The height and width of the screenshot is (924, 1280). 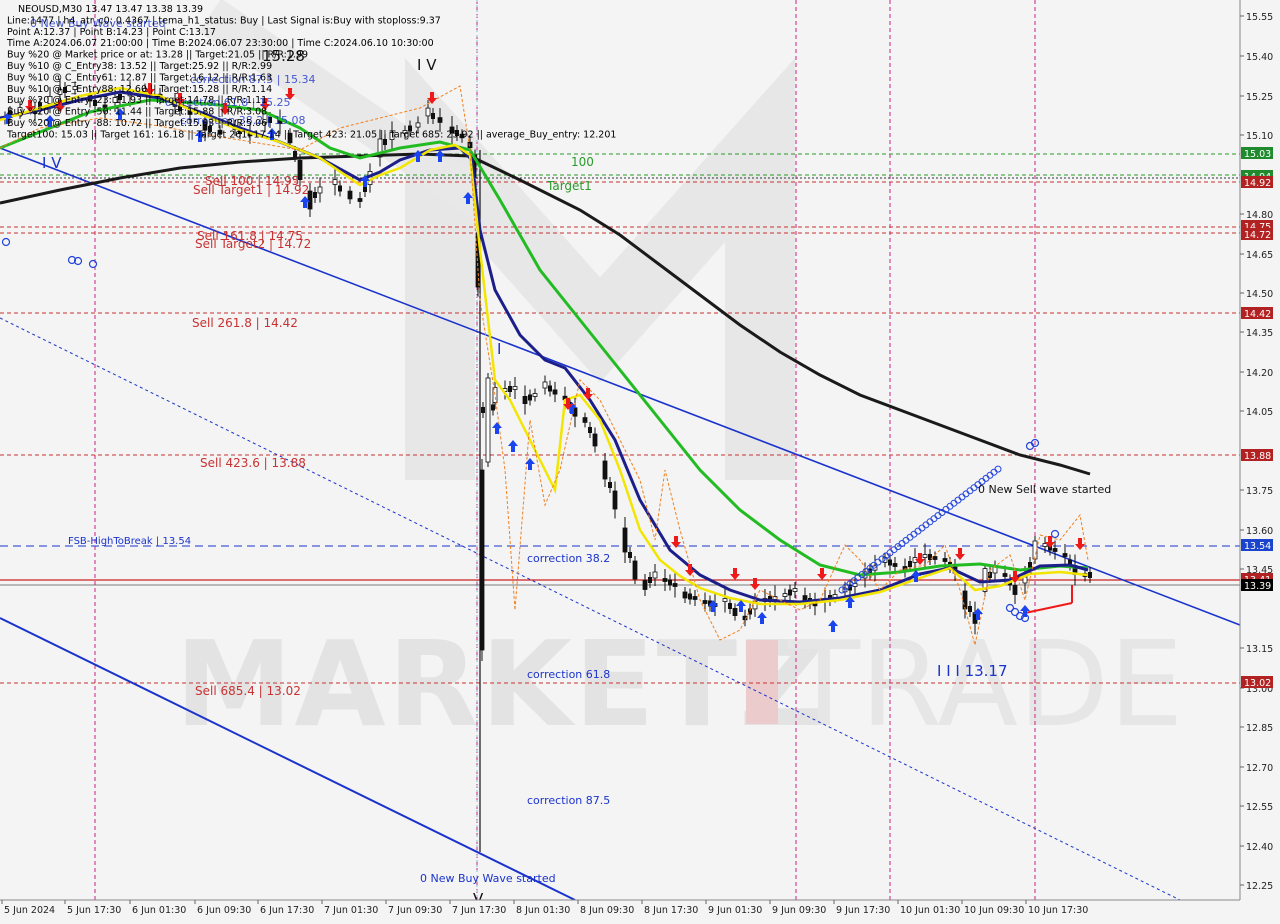 What do you see at coordinates (499, 349) in the screenshot?
I see `wave-i: I` at bounding box center [499, 349].